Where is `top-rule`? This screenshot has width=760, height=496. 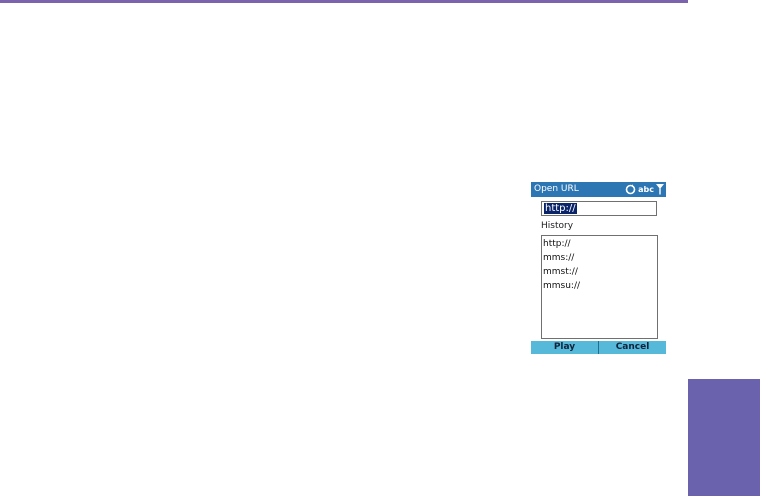 top-rule is located at coordinates (344, 1).